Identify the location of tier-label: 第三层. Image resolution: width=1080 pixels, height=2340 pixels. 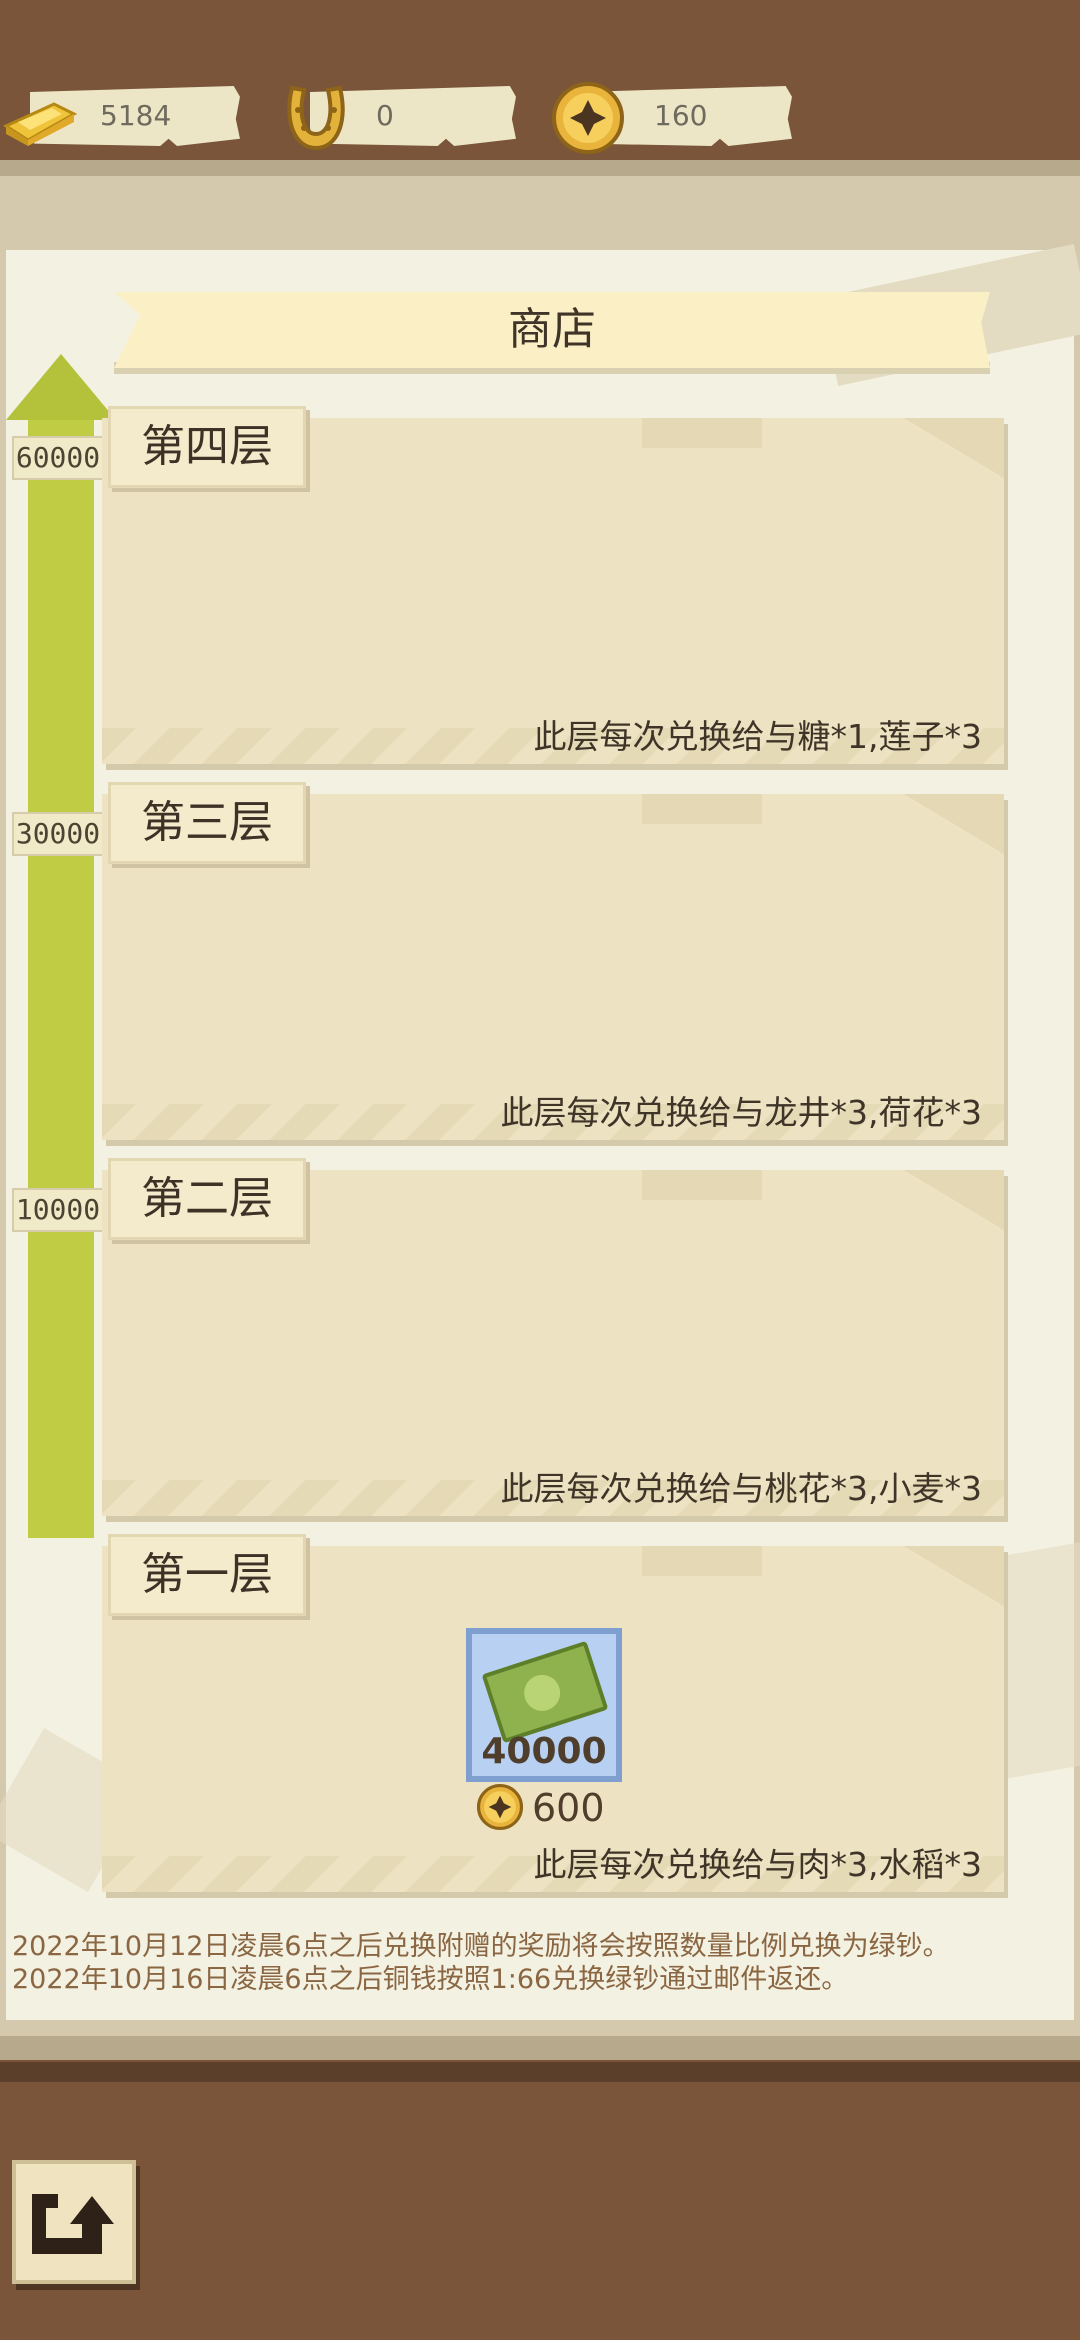
(207, 822).